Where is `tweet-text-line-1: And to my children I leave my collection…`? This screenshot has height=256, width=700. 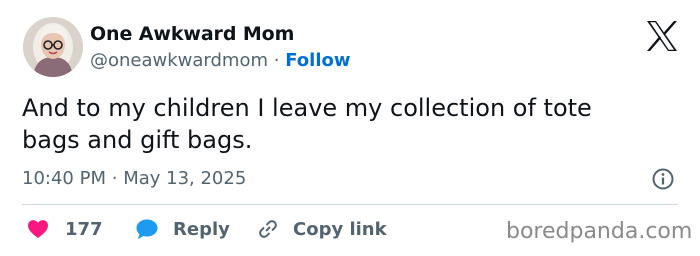
tweet-text-line-1: And to my children I leave my collection… is located at coordinates (307, 108).